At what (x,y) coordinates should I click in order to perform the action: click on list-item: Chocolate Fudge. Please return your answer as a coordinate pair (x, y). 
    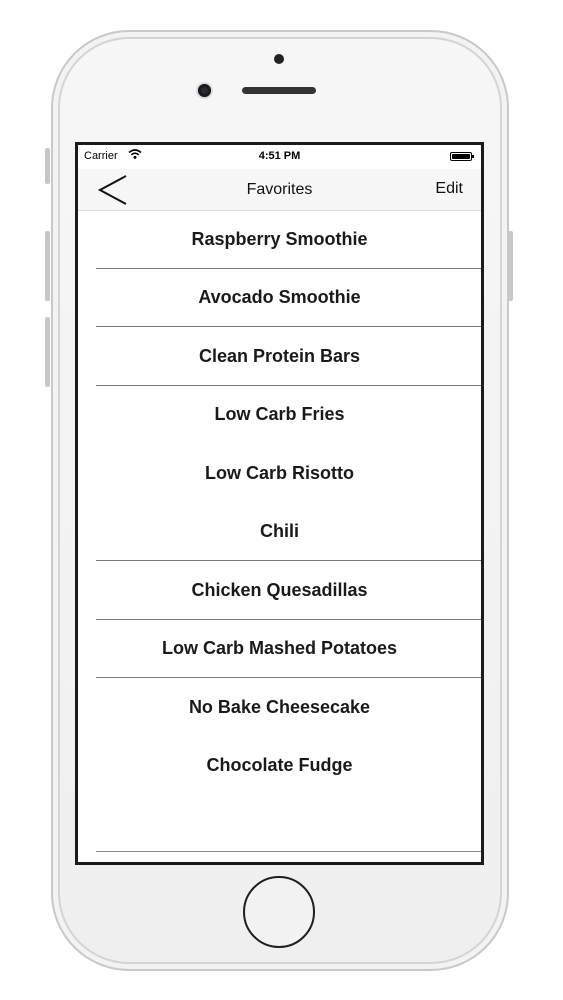
    Looking at the image, I should click on (279, 766).